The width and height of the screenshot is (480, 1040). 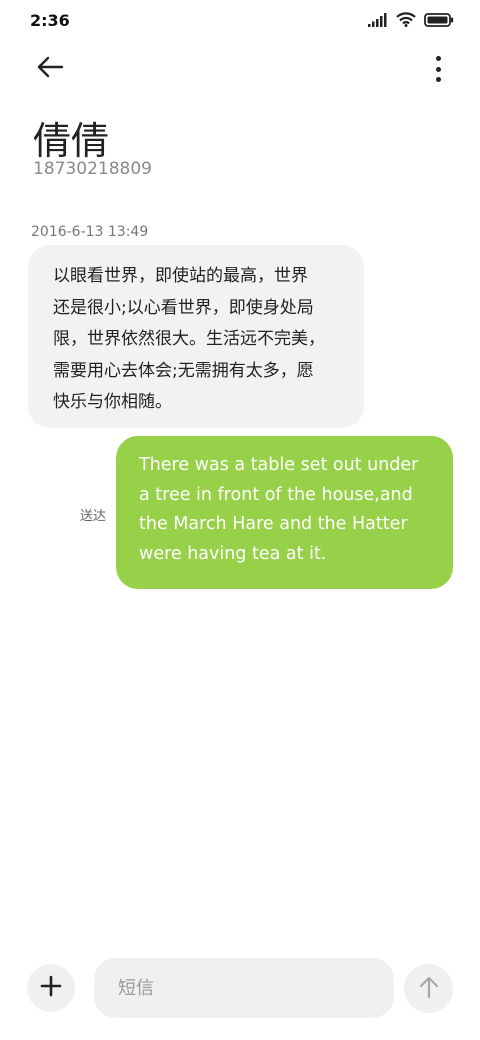 I want to click on plus-icon, so click(x=51, y=988).